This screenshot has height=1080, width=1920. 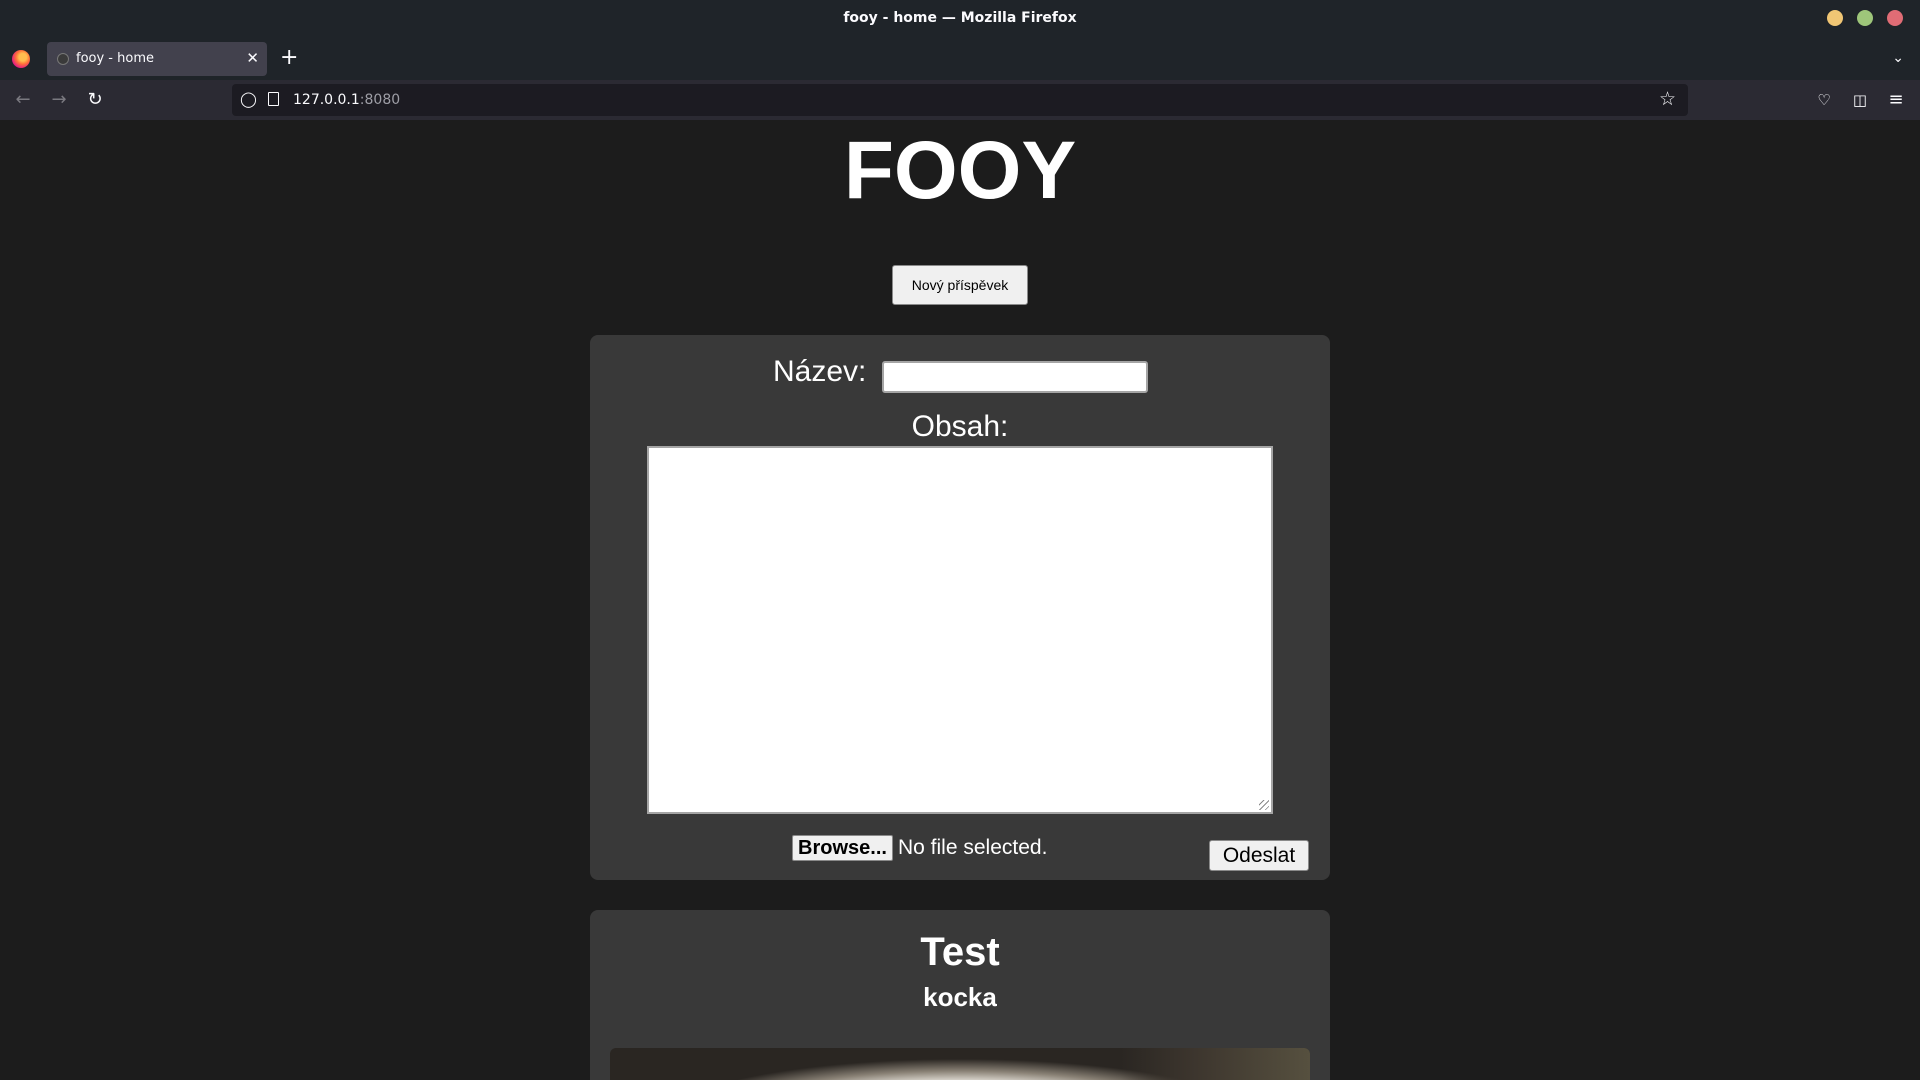 What do you see at coordinates (1264, 805) in the screenshot?
I see `resize-handle` at bounding box center [1264, 805].